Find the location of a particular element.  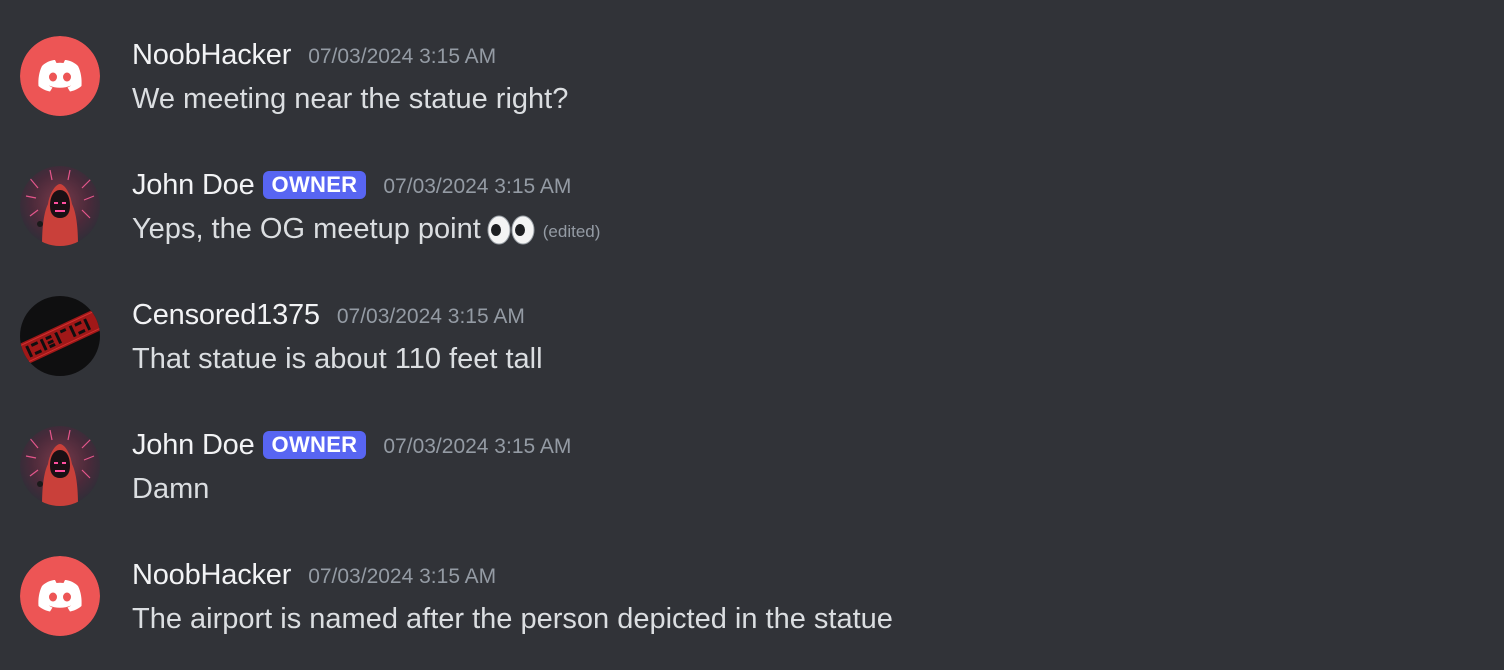

message-content: Yeps, the OG meetup point (edited) is located at coordinates (366, 229).